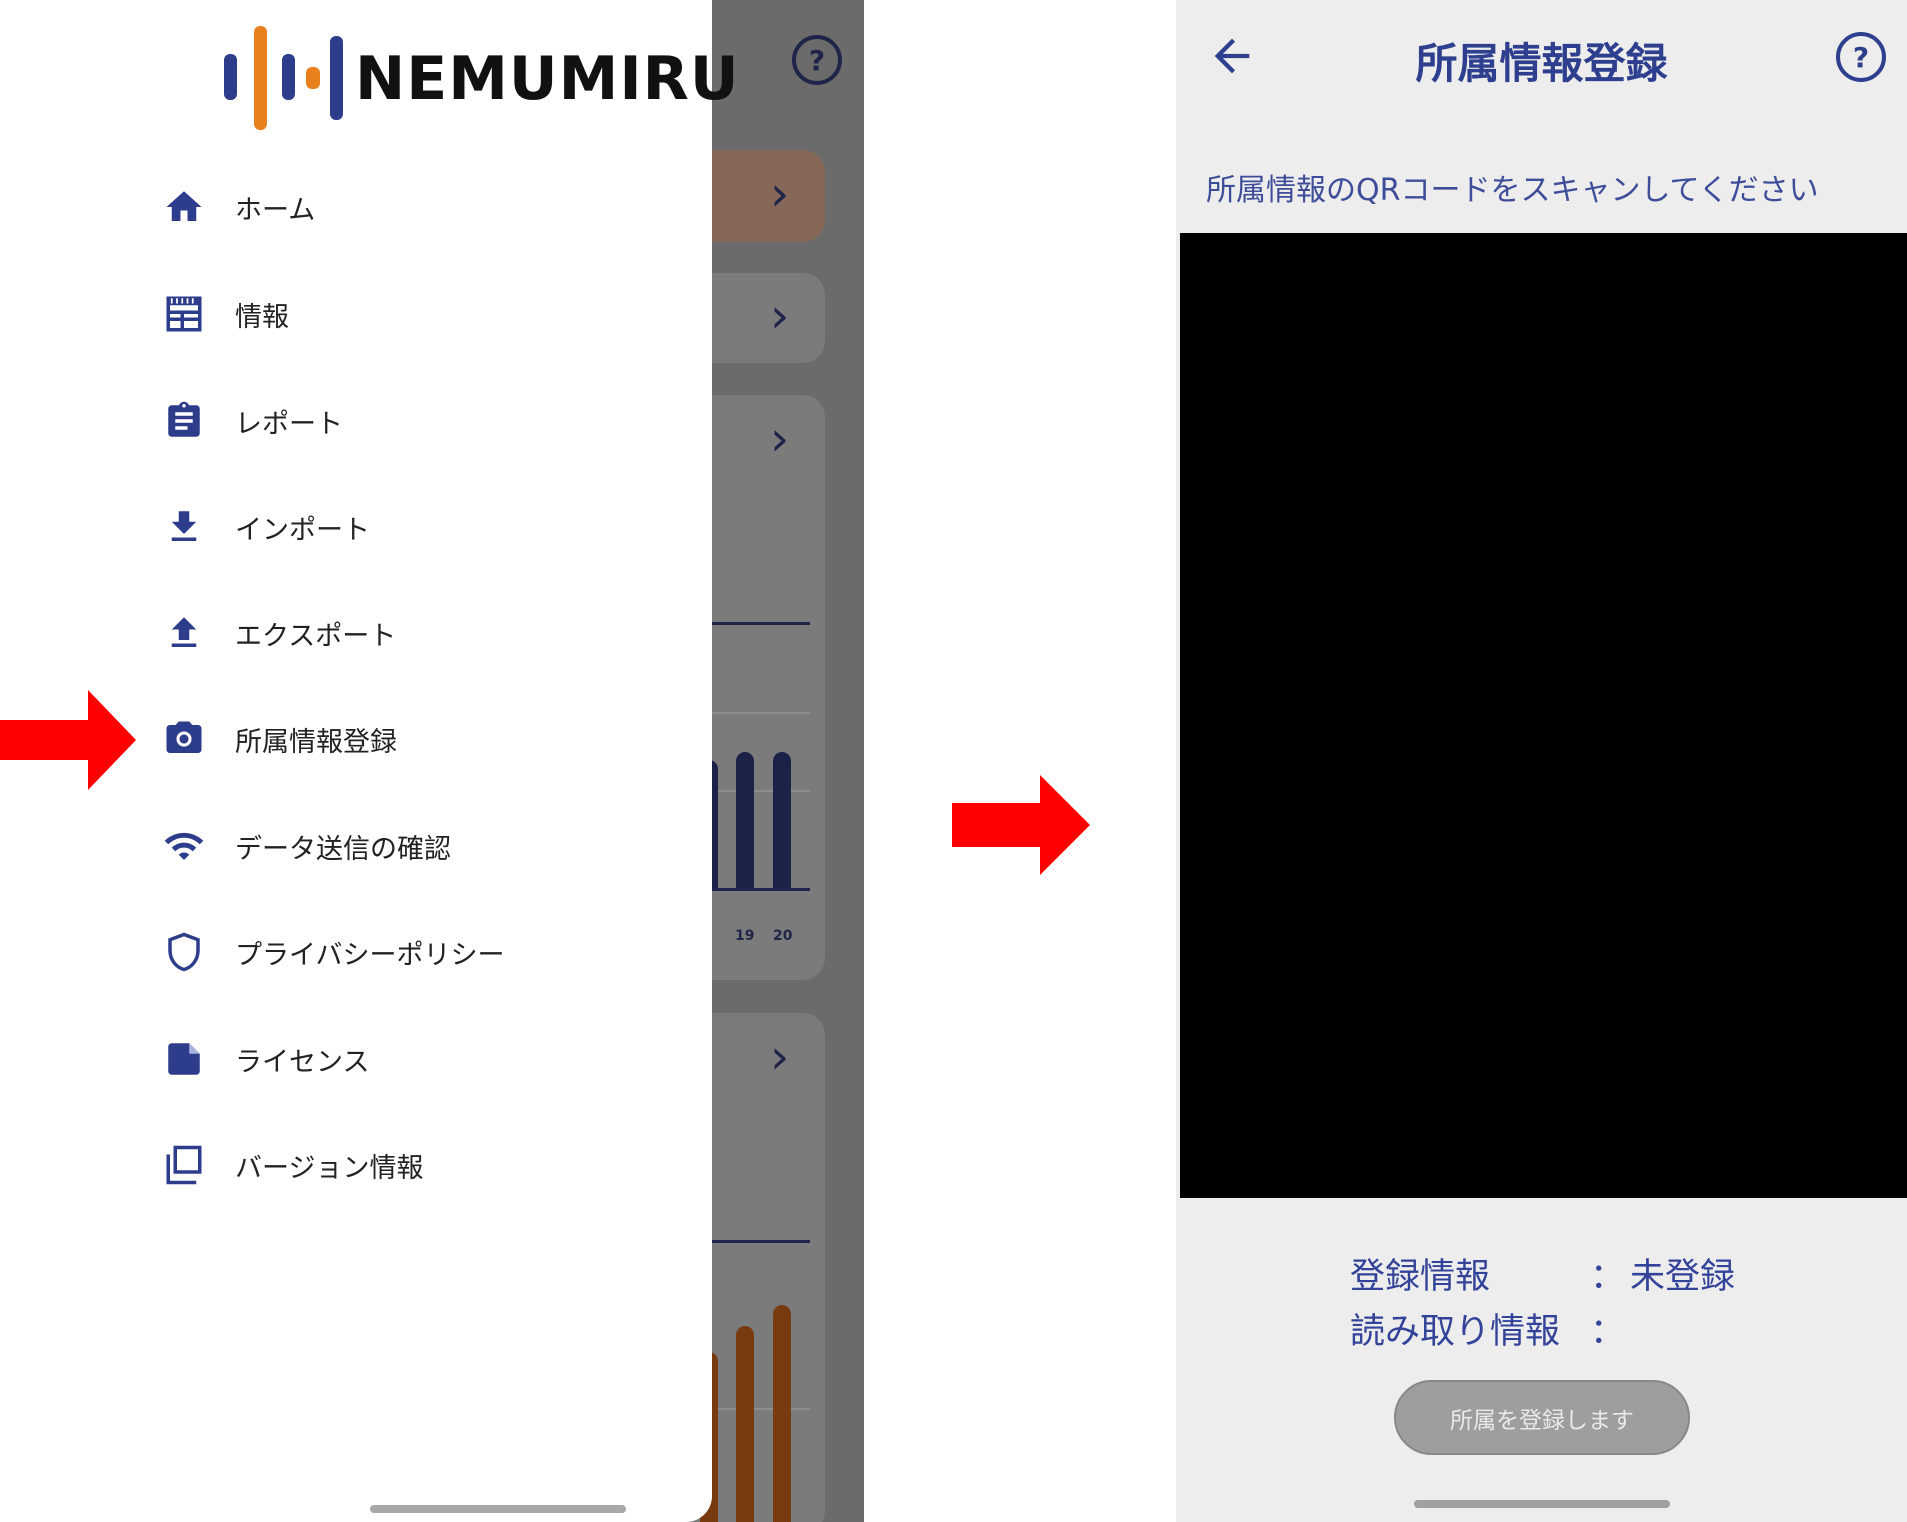  What do you see at coordinates (783, 936) in the screenshot?
I see `chart-tick-label: 20` at bounding box center [783, 936].